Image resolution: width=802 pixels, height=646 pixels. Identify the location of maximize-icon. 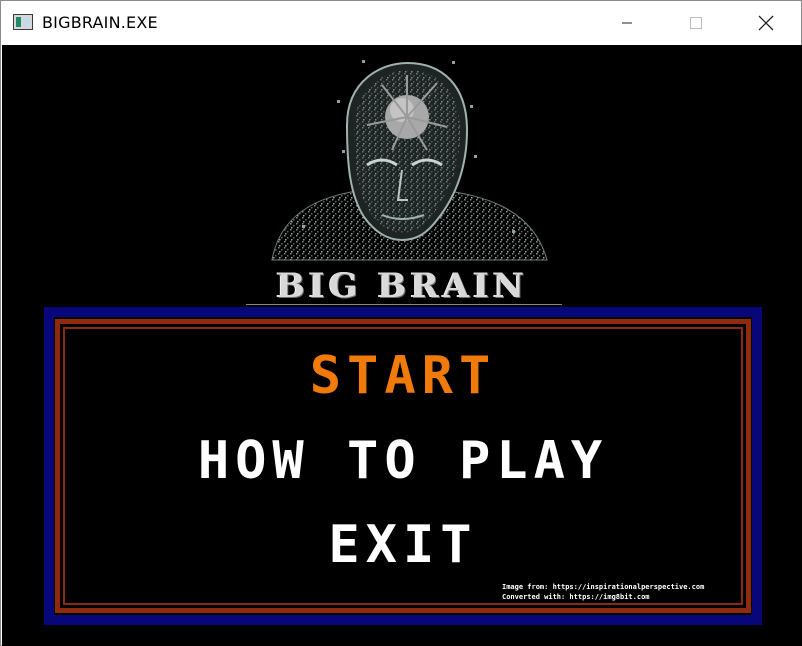
(696, 23).